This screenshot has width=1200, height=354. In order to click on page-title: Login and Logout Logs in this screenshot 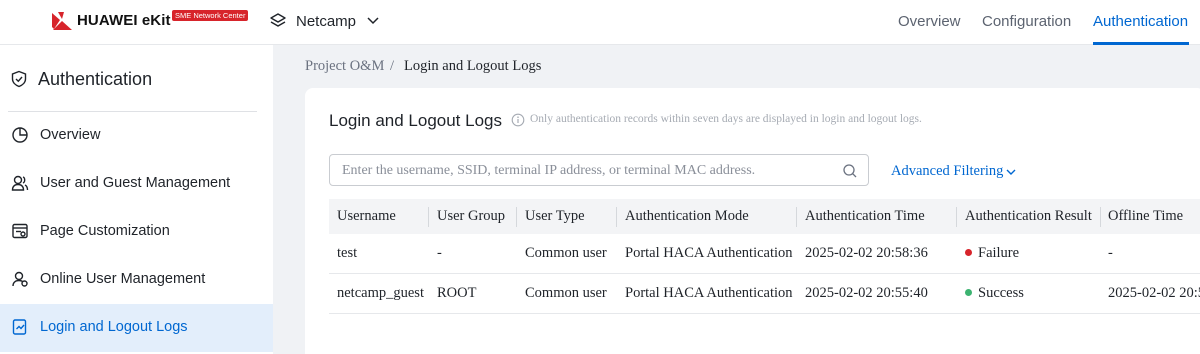, I will do `click(415, 120)`.